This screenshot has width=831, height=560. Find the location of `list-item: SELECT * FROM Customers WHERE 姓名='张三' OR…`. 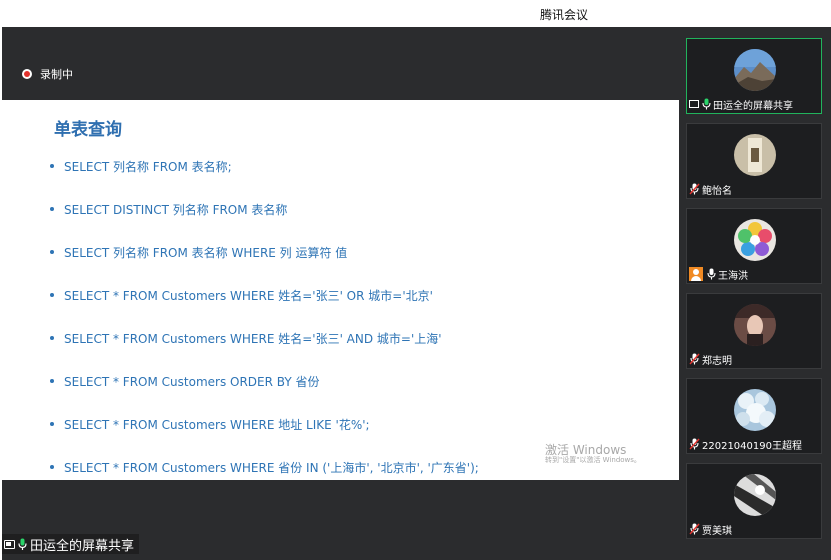

list-item: SELECT * FROM Customers WHERE 姓名='张三' OR… is located at coordinates (264, 295).